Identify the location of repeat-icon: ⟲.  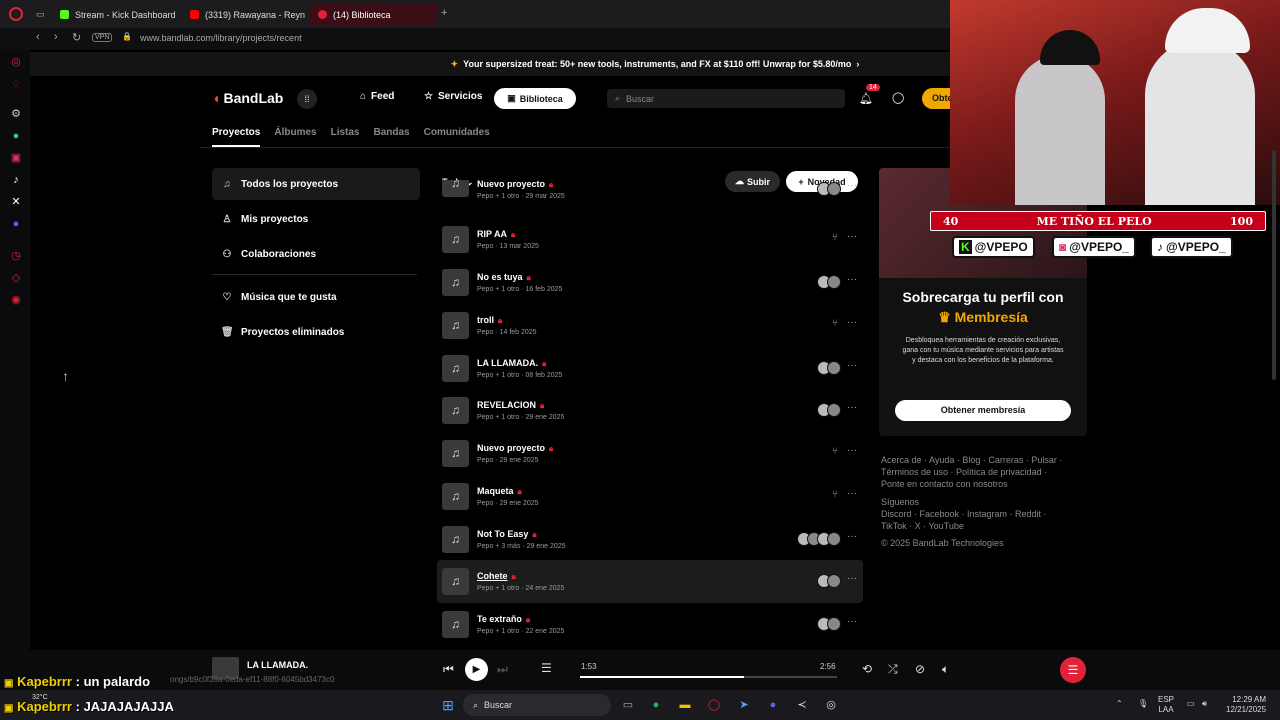
(867, 669).